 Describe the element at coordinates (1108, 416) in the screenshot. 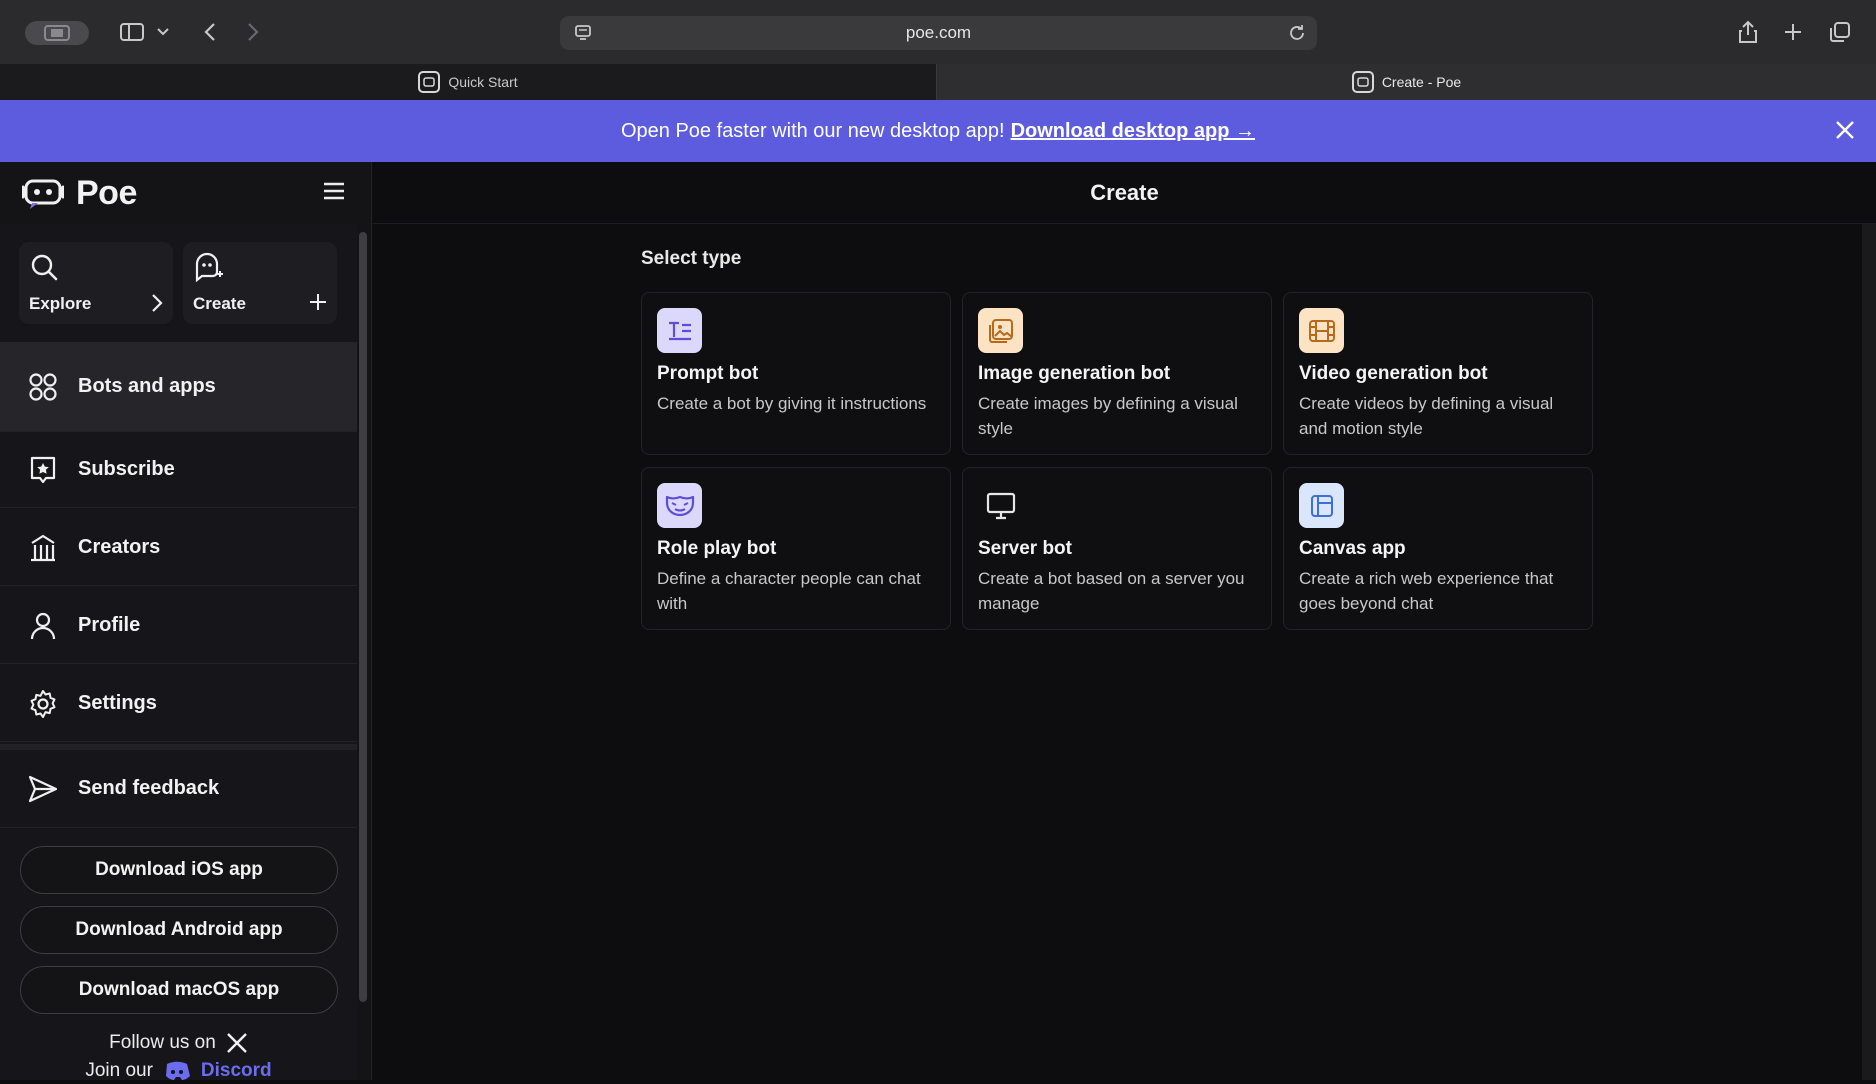

I see `card-description: Create images by defining a visual style` at that location.